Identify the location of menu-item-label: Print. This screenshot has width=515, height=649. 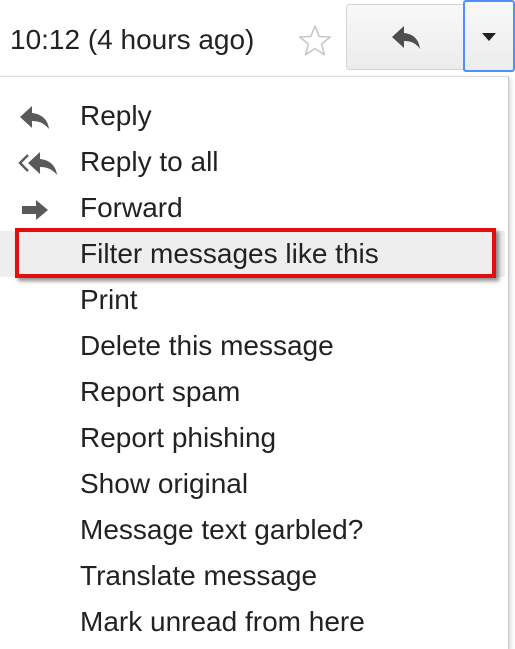
(109, 299).